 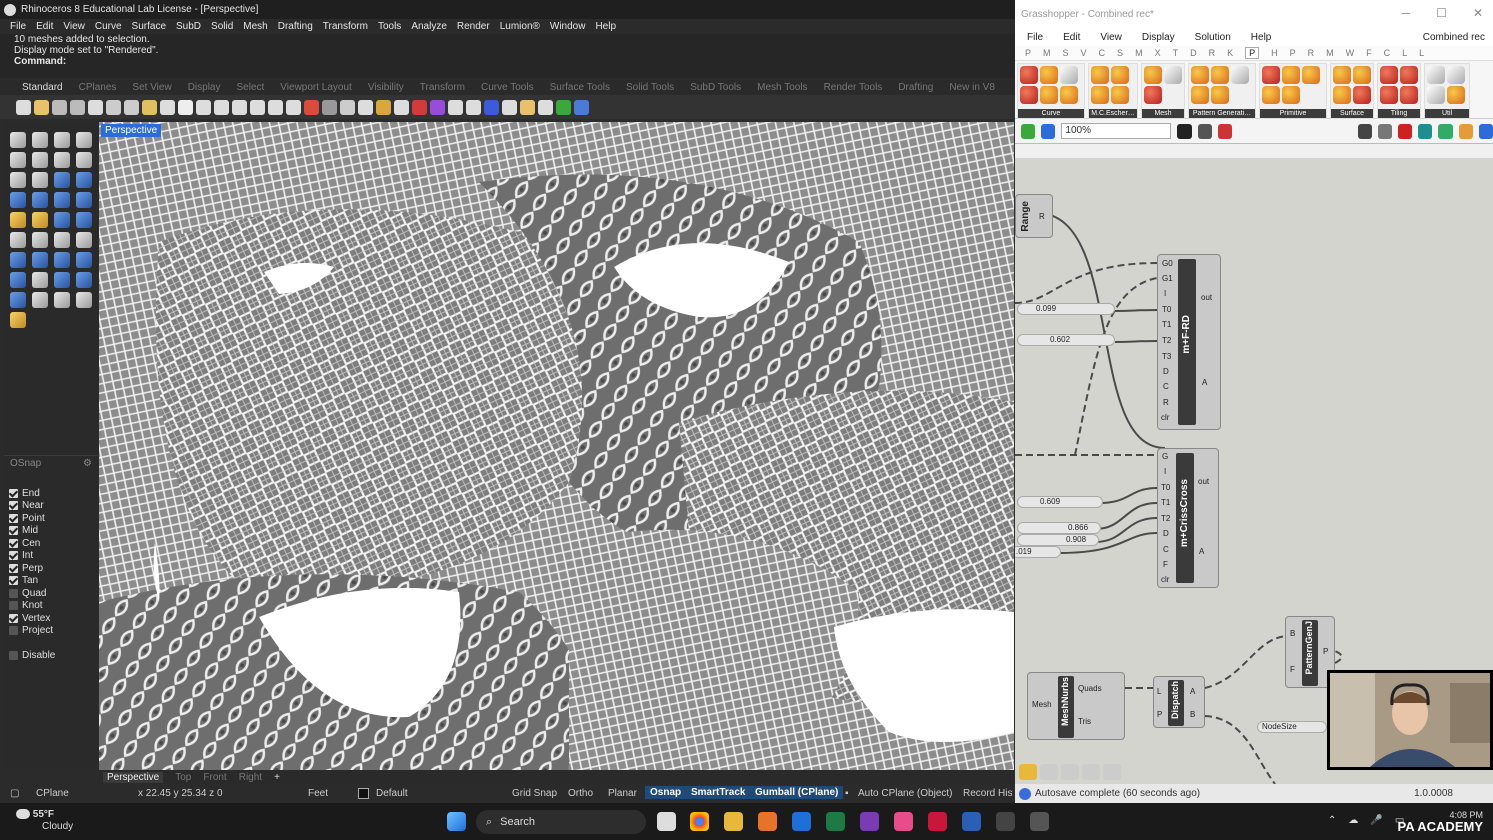 I want to click on egg-component-icon, so click(x=1271, y=95).